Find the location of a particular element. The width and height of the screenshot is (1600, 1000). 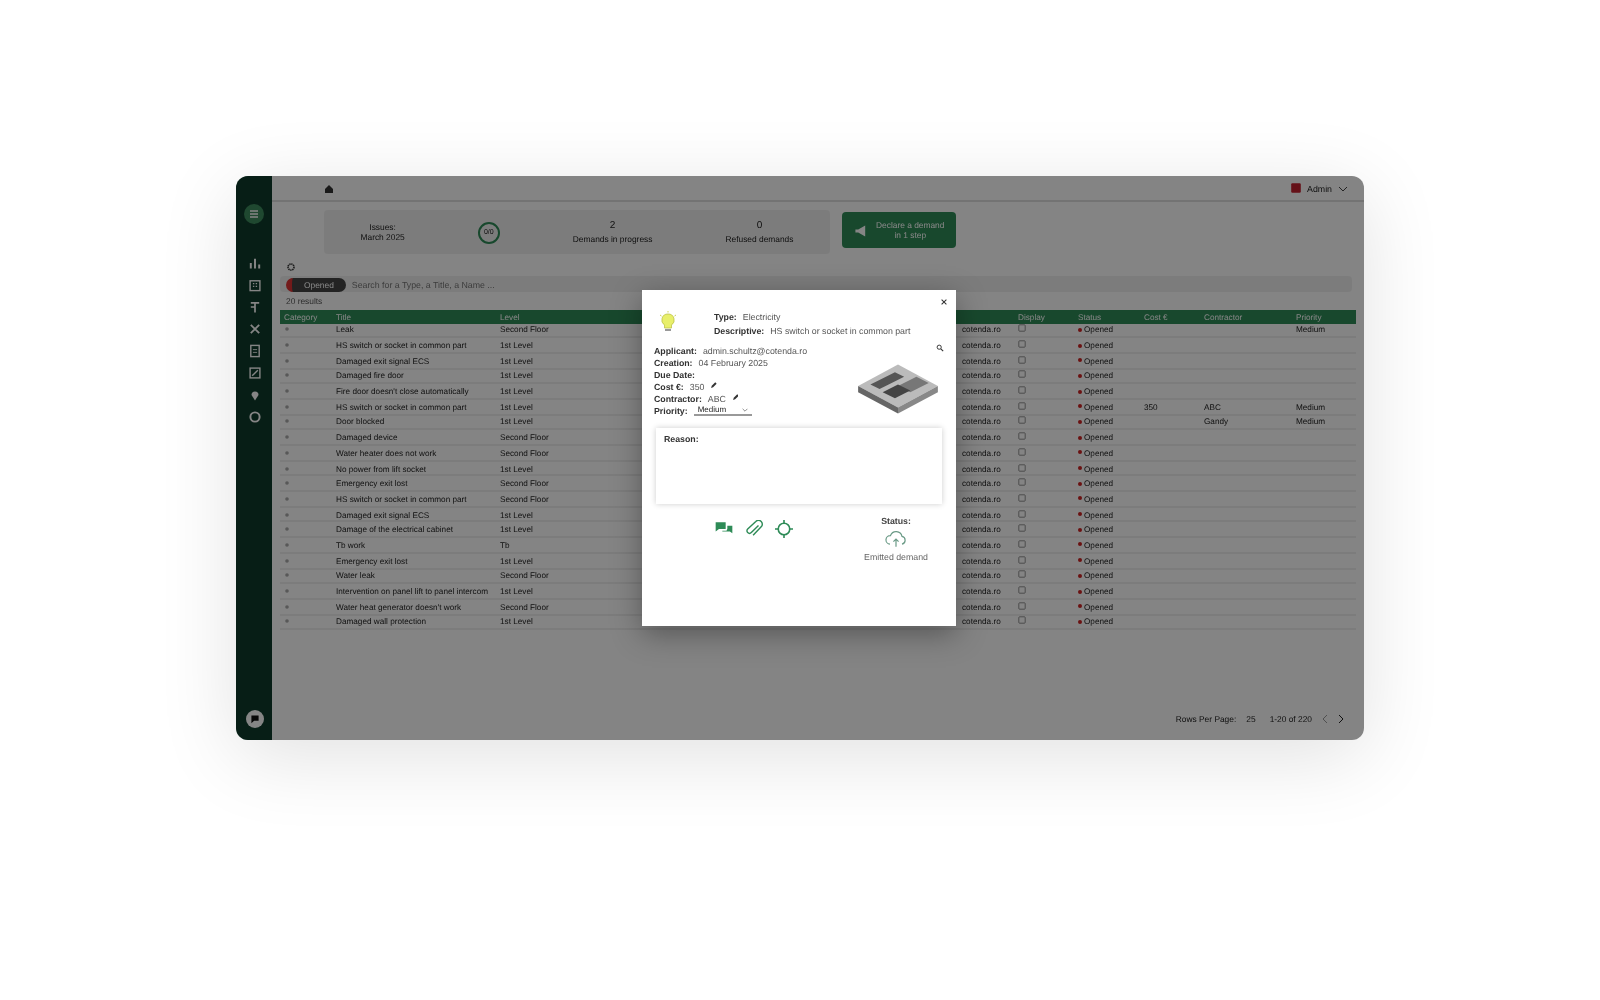

avatar-icon is located at coordinates (1295, 188).